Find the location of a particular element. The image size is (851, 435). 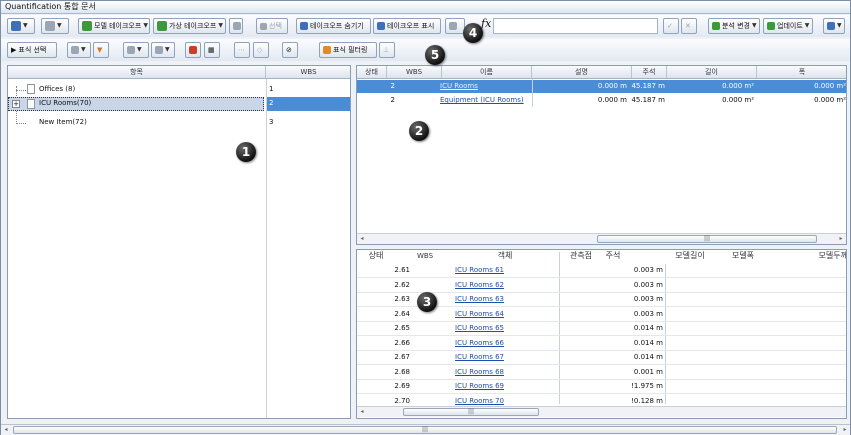

tree-item-name: ICU Rooms(70) is located at coordinates (139, 103).